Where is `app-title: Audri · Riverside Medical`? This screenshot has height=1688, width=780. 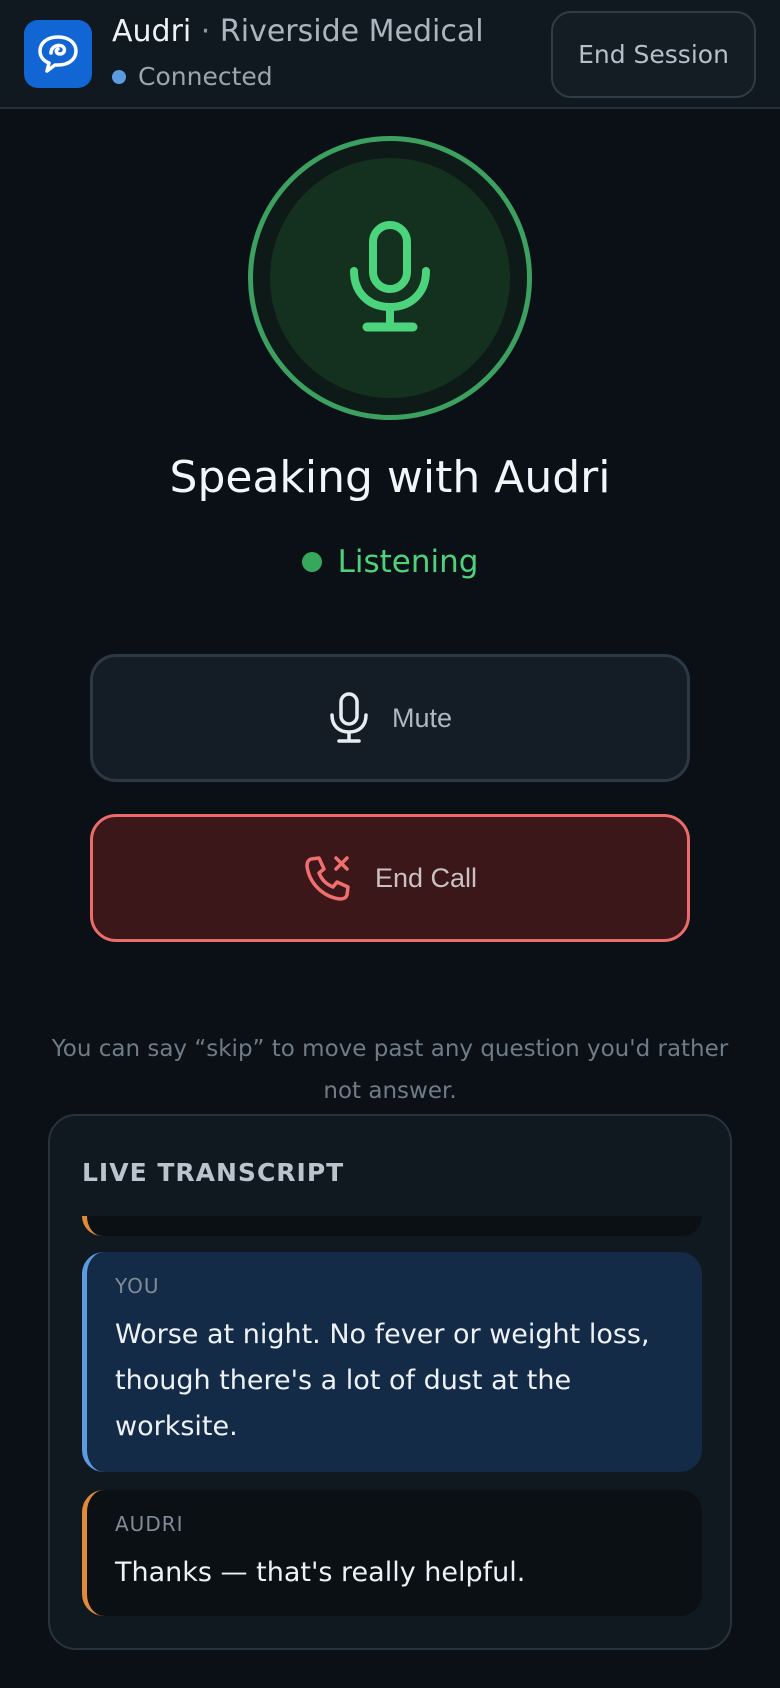 app-title: Audri · Riverside Medical is located at coordinates (298, 31).